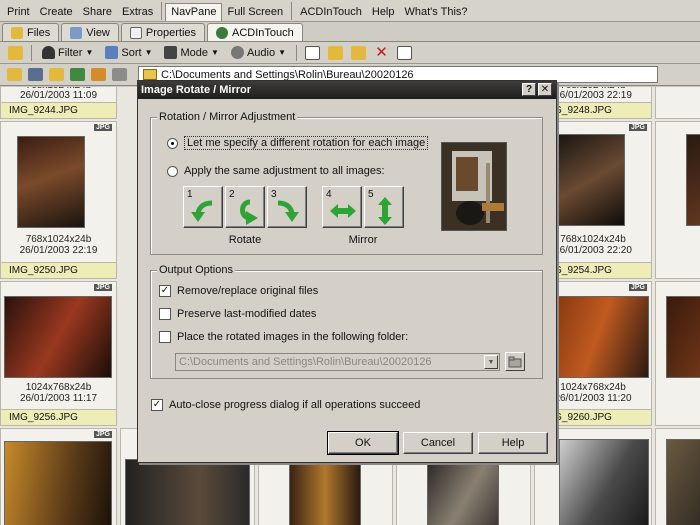 The width and height of the screenshot is (700, 525). Describe the element at coordinates (238, 291) in the screenshot. I see `option-replace-row: ✓ Remove/replace original files` at that location.